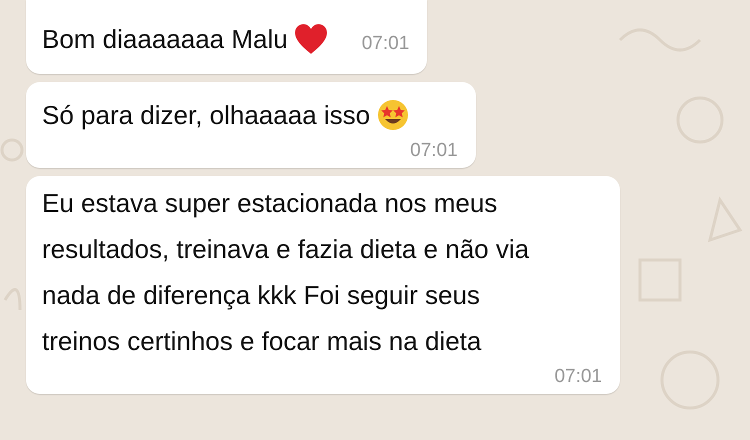 This screenshot has width=750, height=440. I want to click on heart-icon, so click(311, 39).